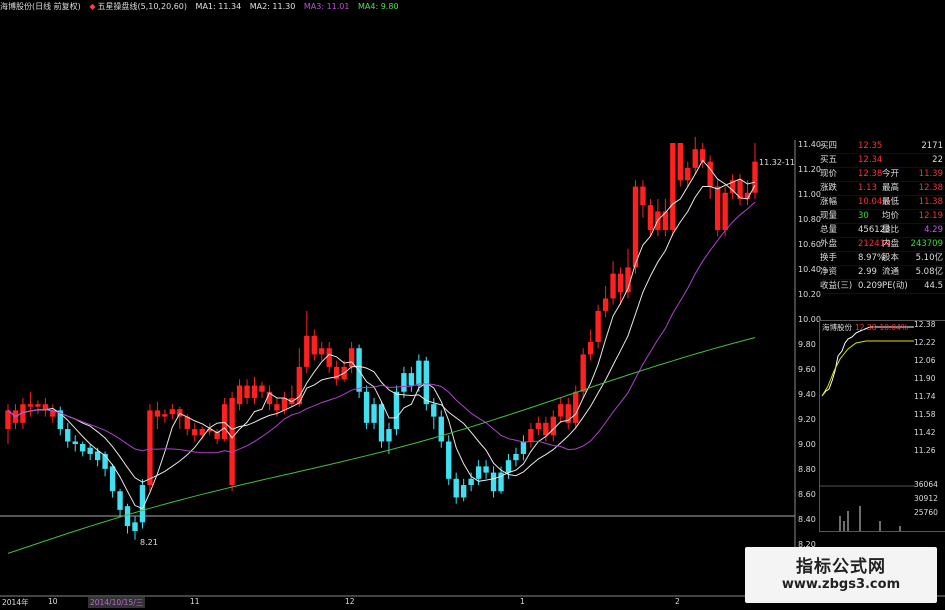 The image size is (945, 610). I want to click on quote-l1: 收益(三), so click(836, 286).